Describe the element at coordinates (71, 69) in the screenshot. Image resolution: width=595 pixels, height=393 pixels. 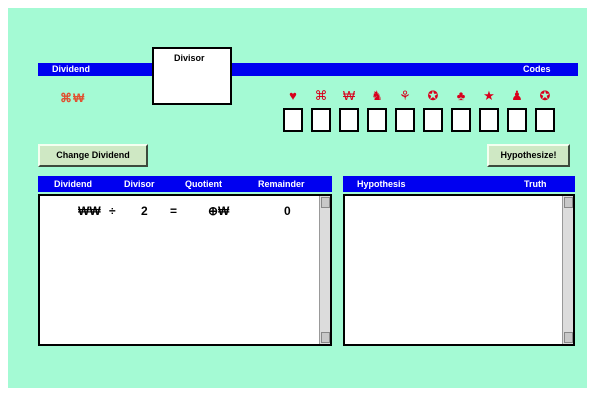
I see `dividend-header-label: Dividend` at that location.